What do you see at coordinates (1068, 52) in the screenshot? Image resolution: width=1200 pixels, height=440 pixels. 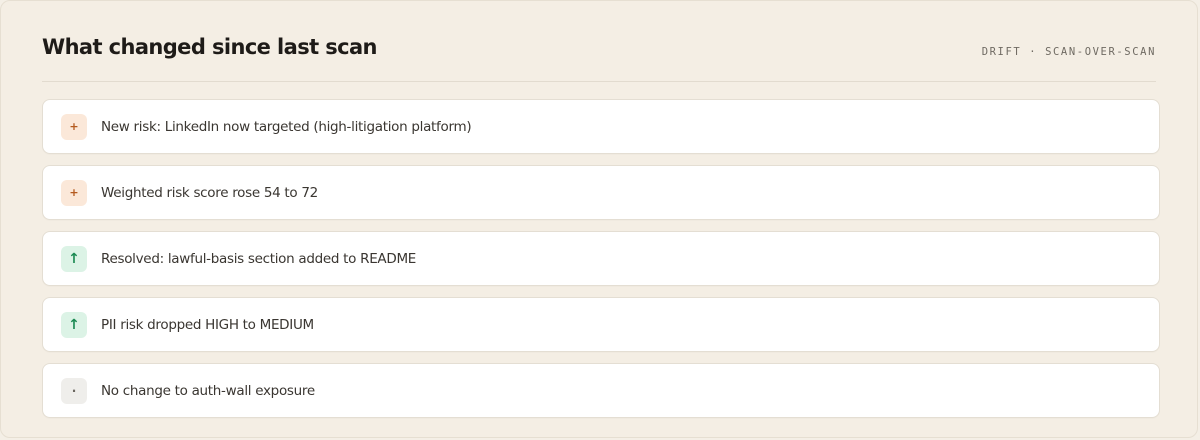 I see `panel-meta-label: DRIFT · SCAN-OVER-SCAN` at bounding box center [1068, 52].